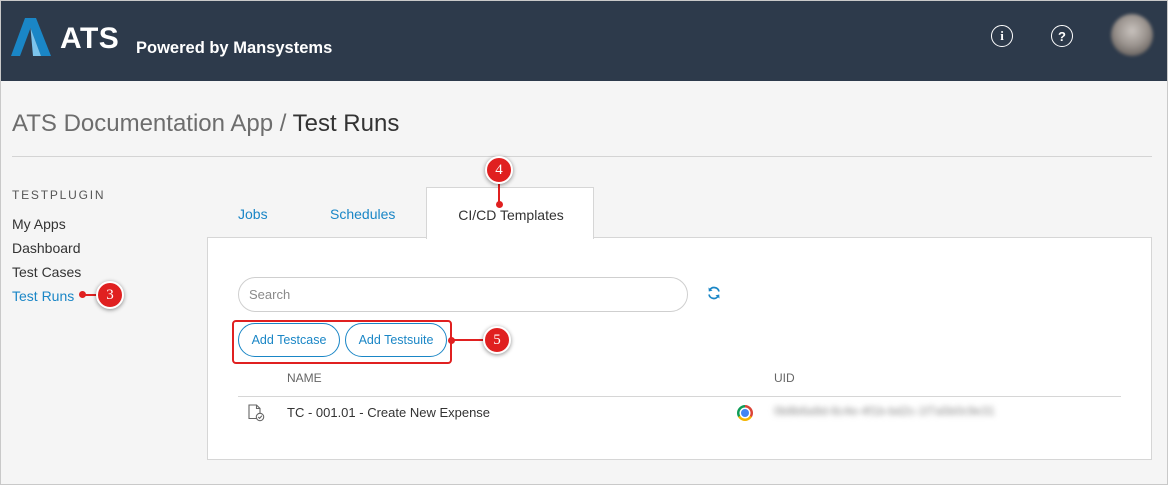 This screenshot has height=485, width=1168. I want to click on search-input, so click(463, 294).